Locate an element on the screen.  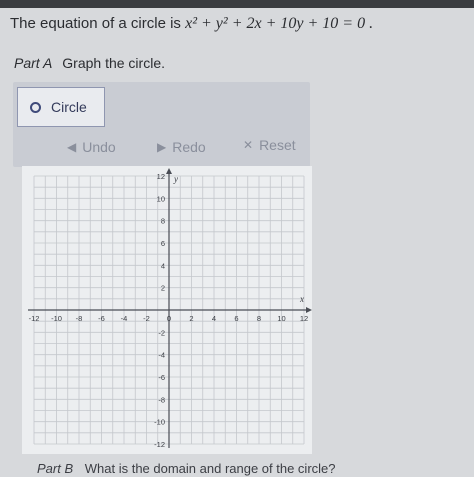
x-tick-label: -2 is located at coordinates (146, 318).